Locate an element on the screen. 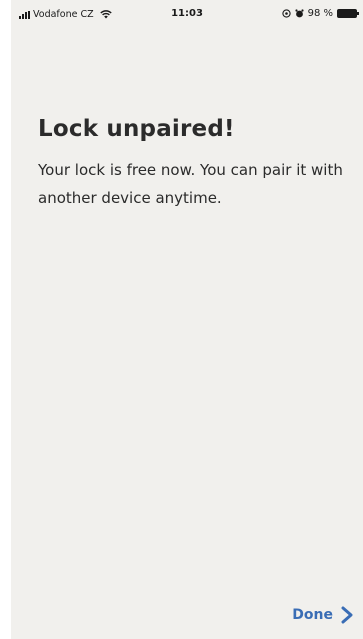  chevron-right-icon is located at coordinates (347, 615).